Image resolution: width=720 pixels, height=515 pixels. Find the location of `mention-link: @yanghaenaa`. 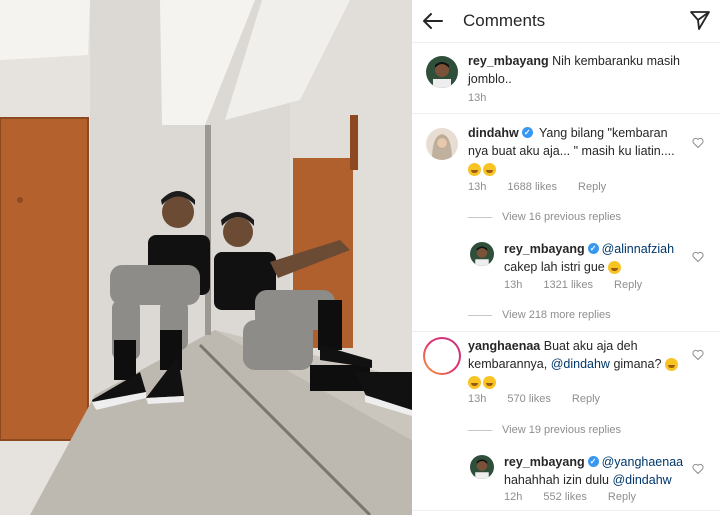

mention-link: @yanghaenaa is located at coordinates (643, 462).